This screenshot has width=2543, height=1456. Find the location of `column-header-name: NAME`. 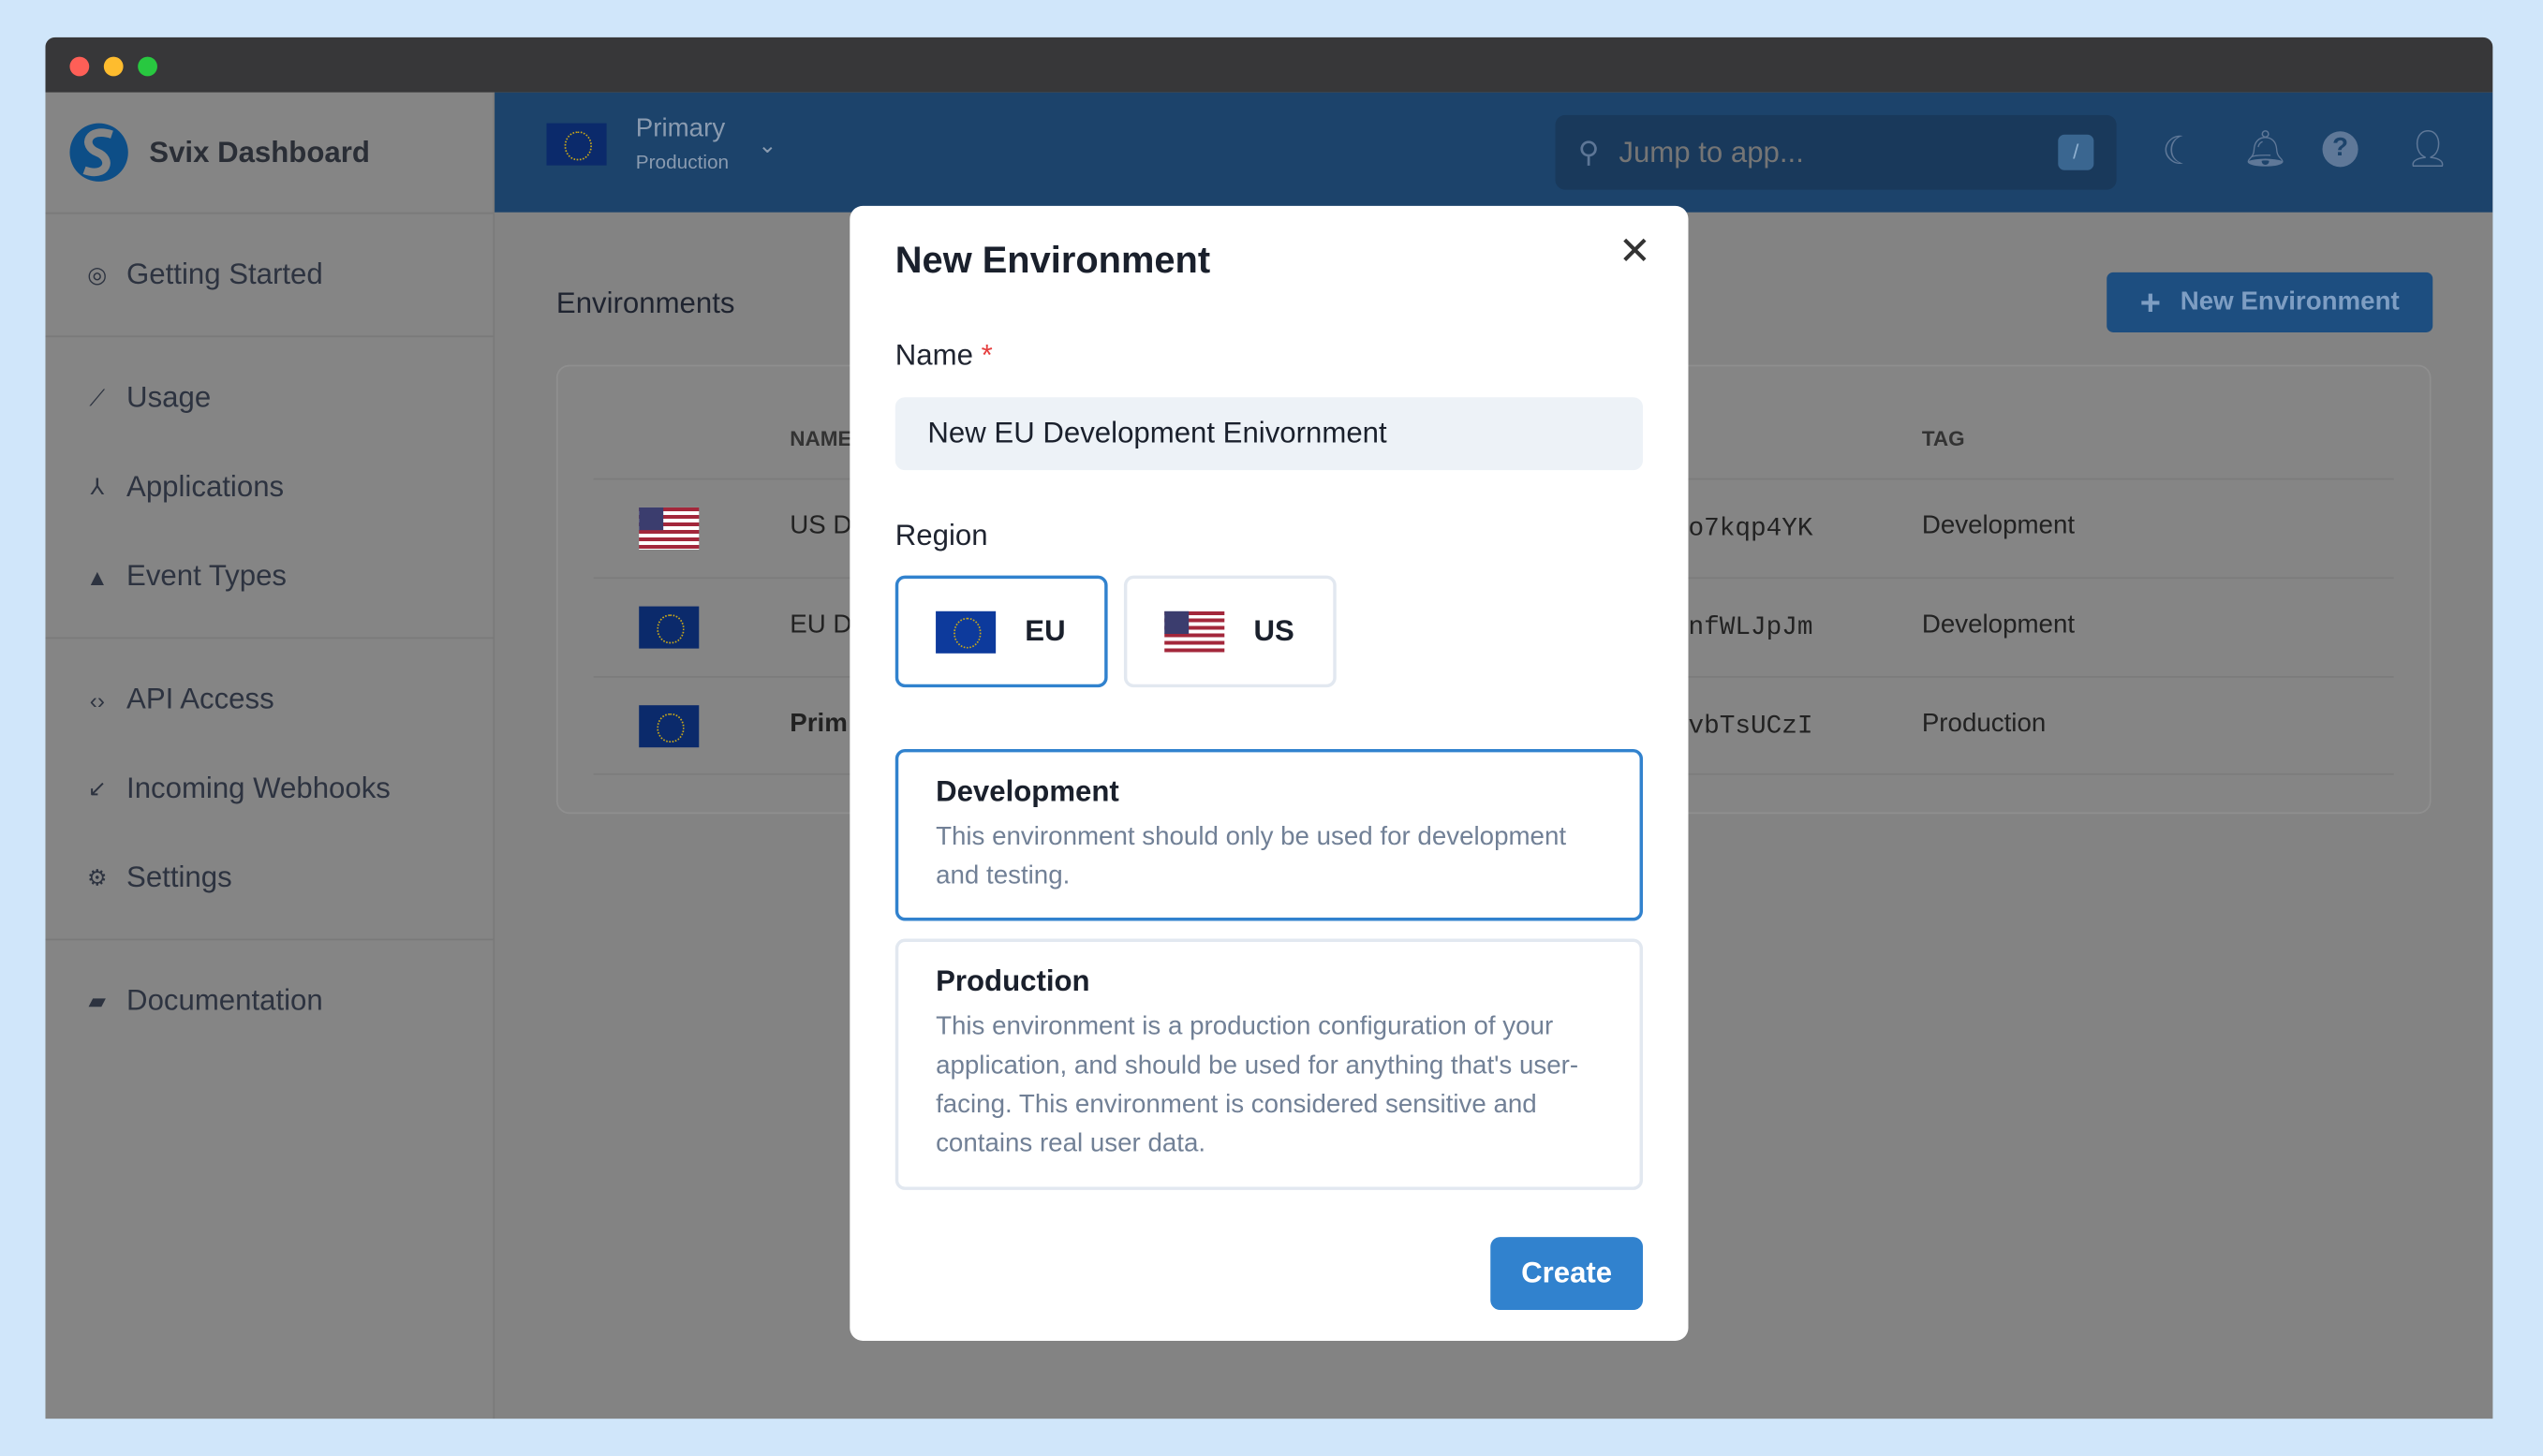

column-header-name: NAME is located at coordinates (821, 438).